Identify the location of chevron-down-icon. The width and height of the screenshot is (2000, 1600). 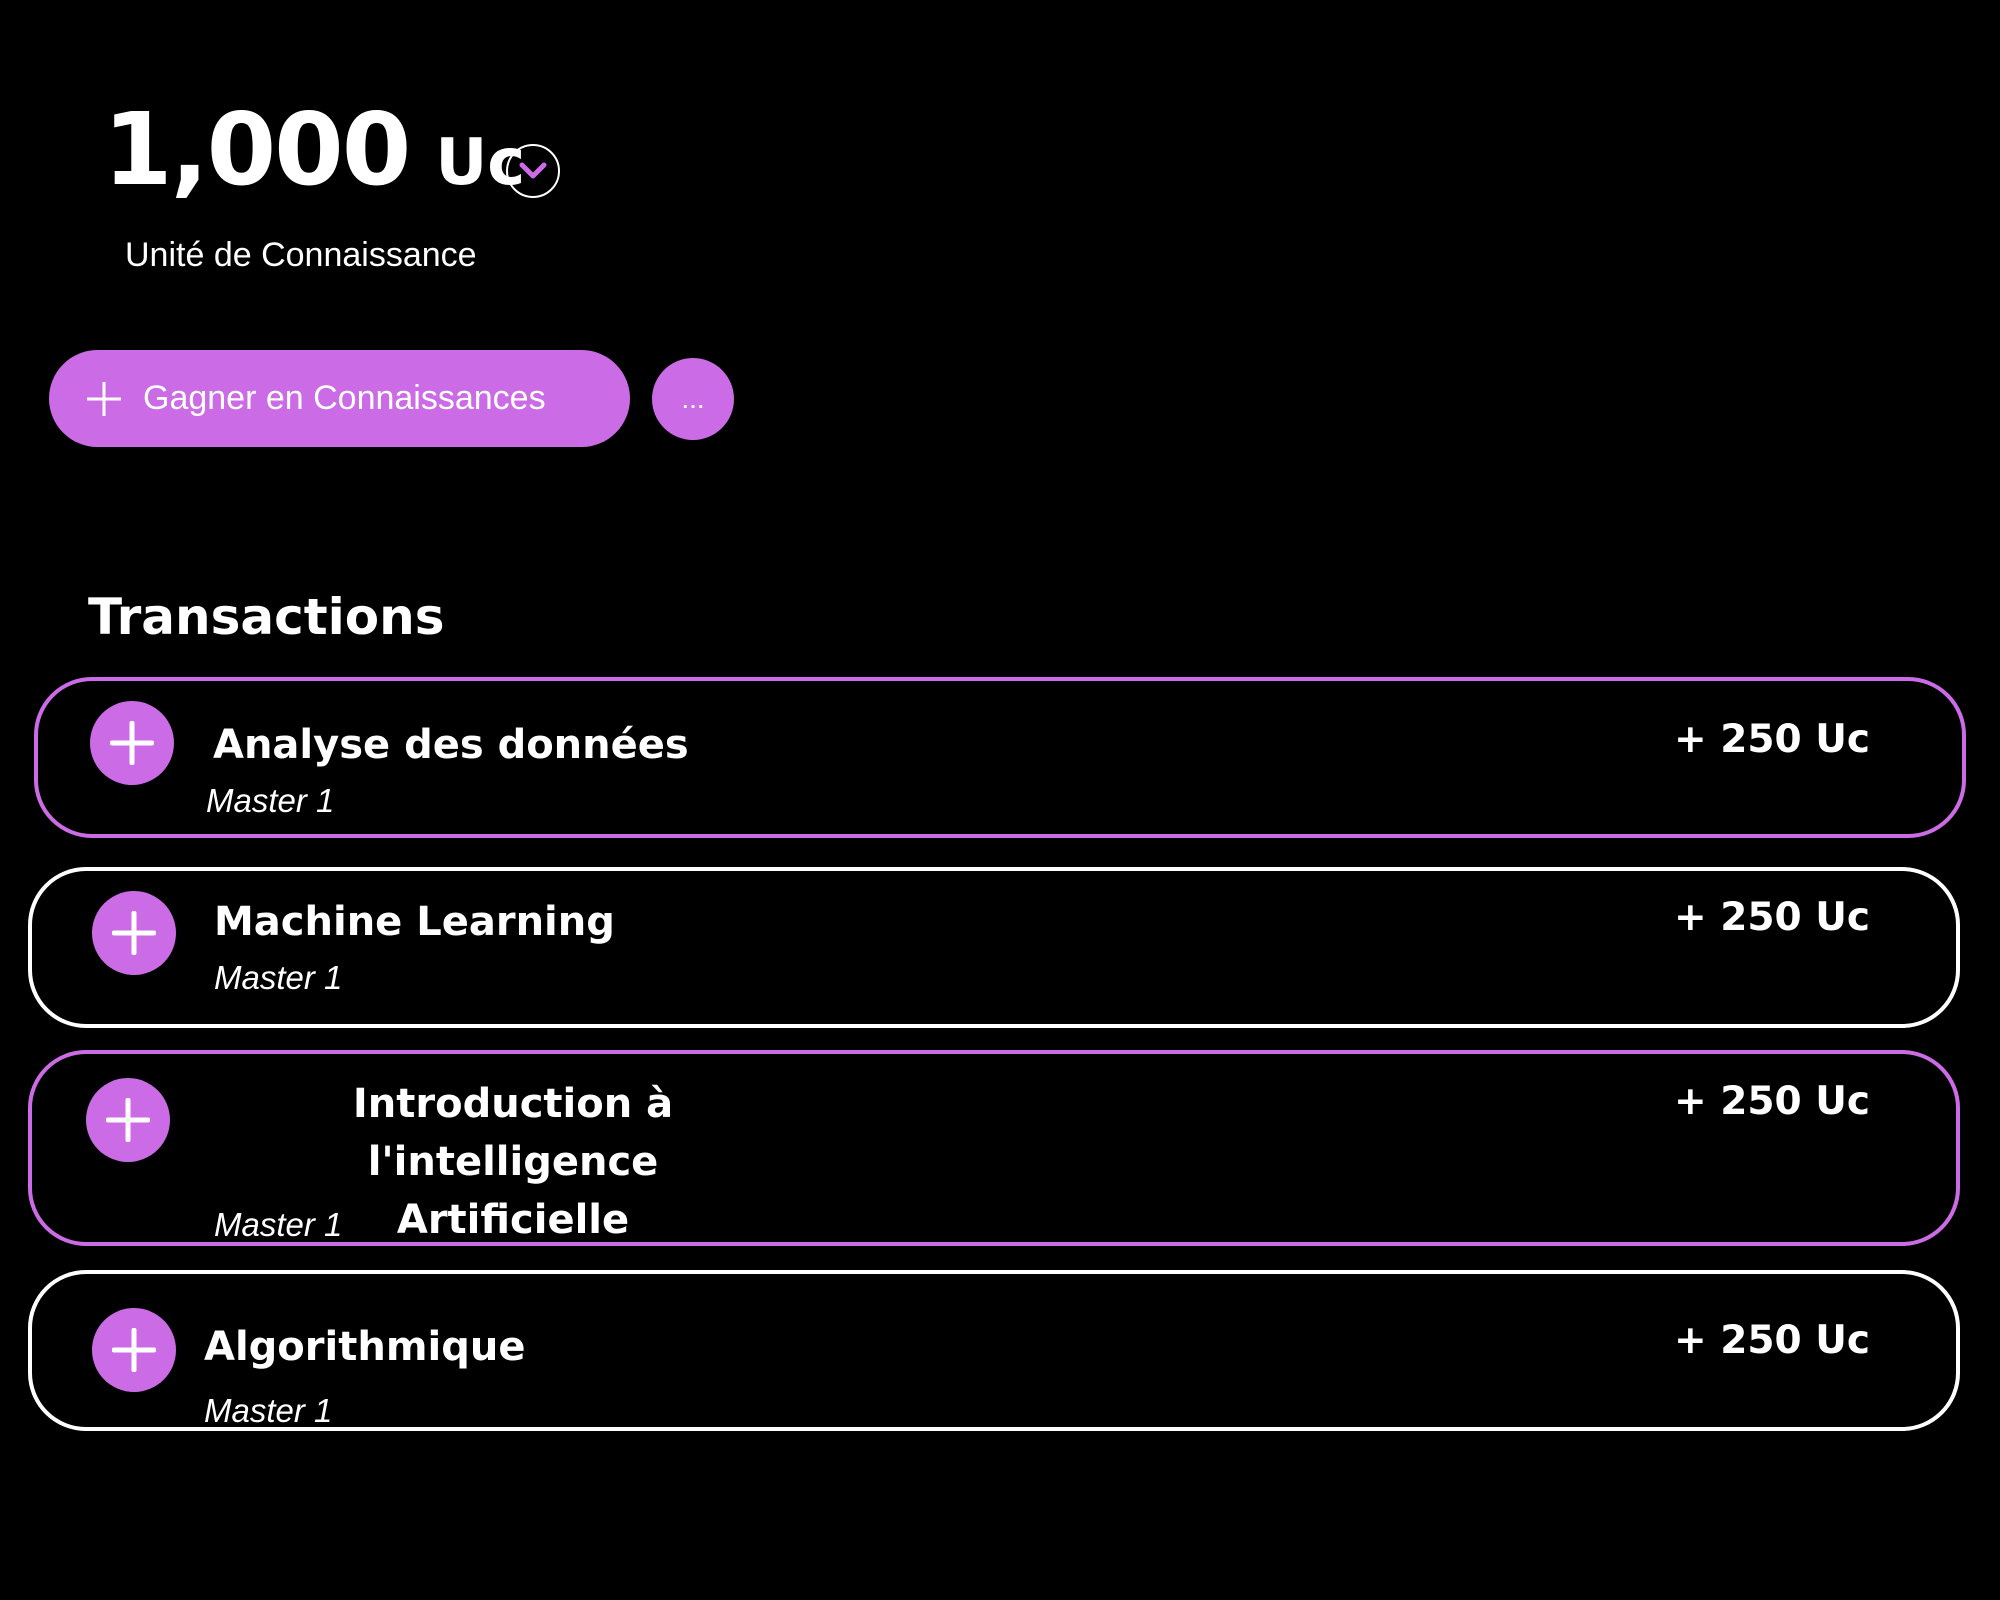
(533, 170).